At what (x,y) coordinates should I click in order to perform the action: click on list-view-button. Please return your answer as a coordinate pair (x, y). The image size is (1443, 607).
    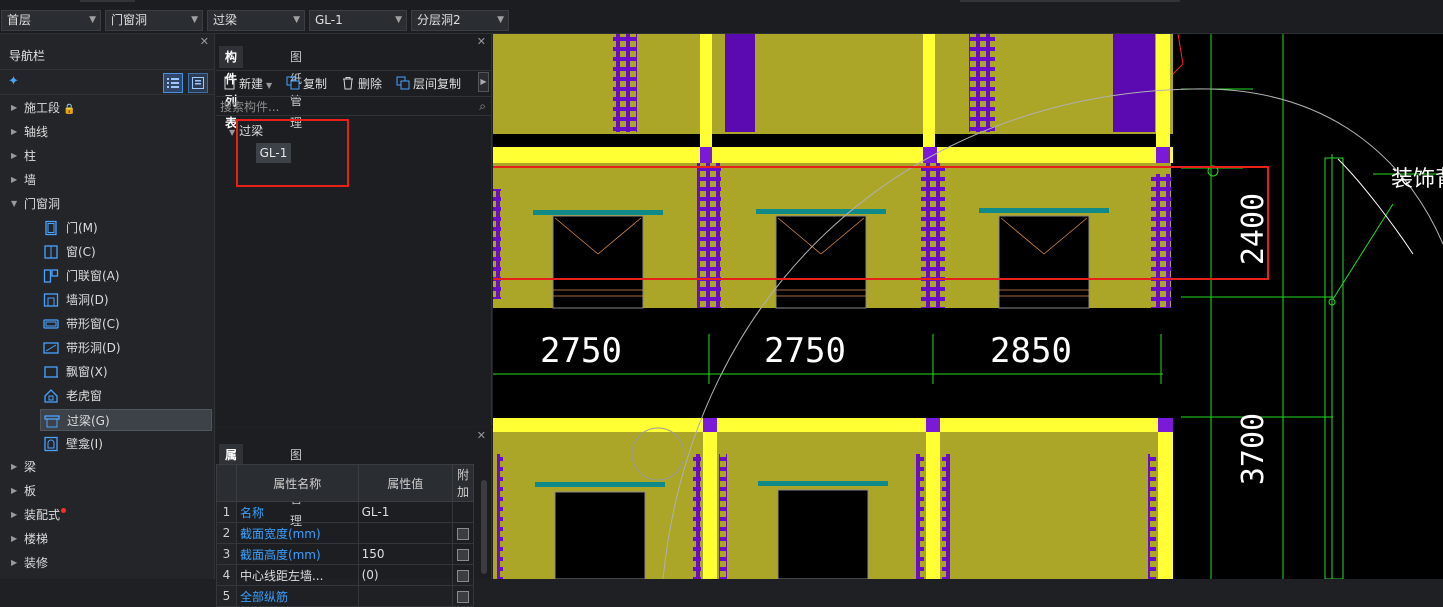
    Looking at the image, I should click on (173, 83).